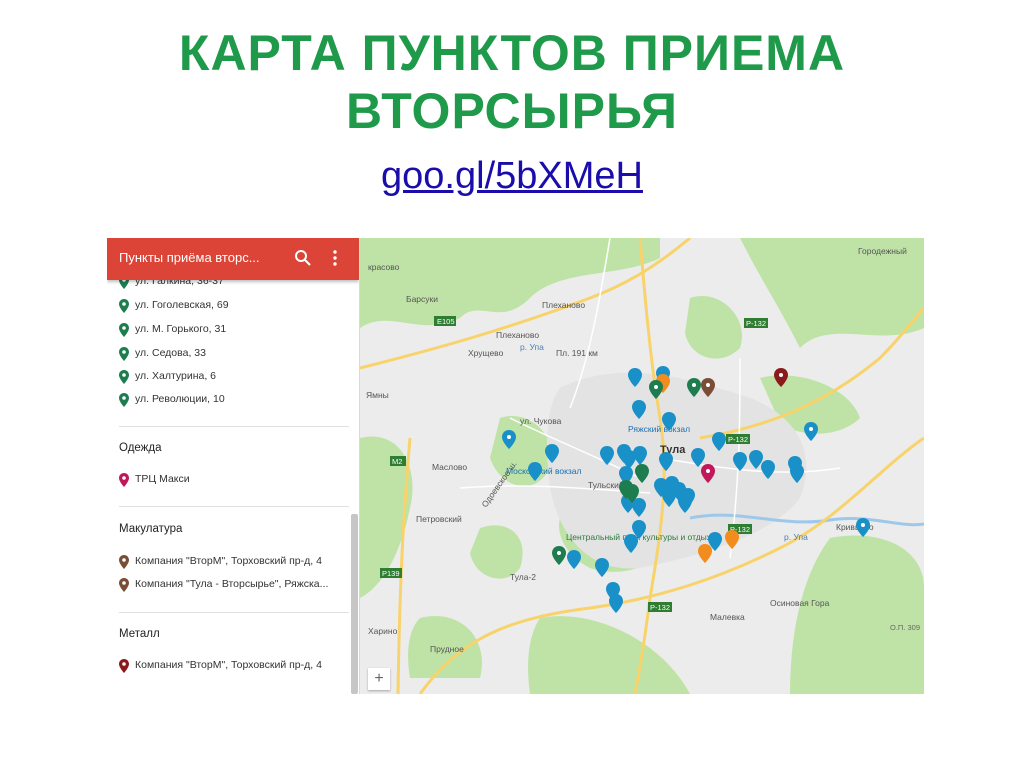 The image size is (1024, 767). Describe the element at coordinates (124, 480) in the screenshot. I see `clothes-pin-icon` at that location.